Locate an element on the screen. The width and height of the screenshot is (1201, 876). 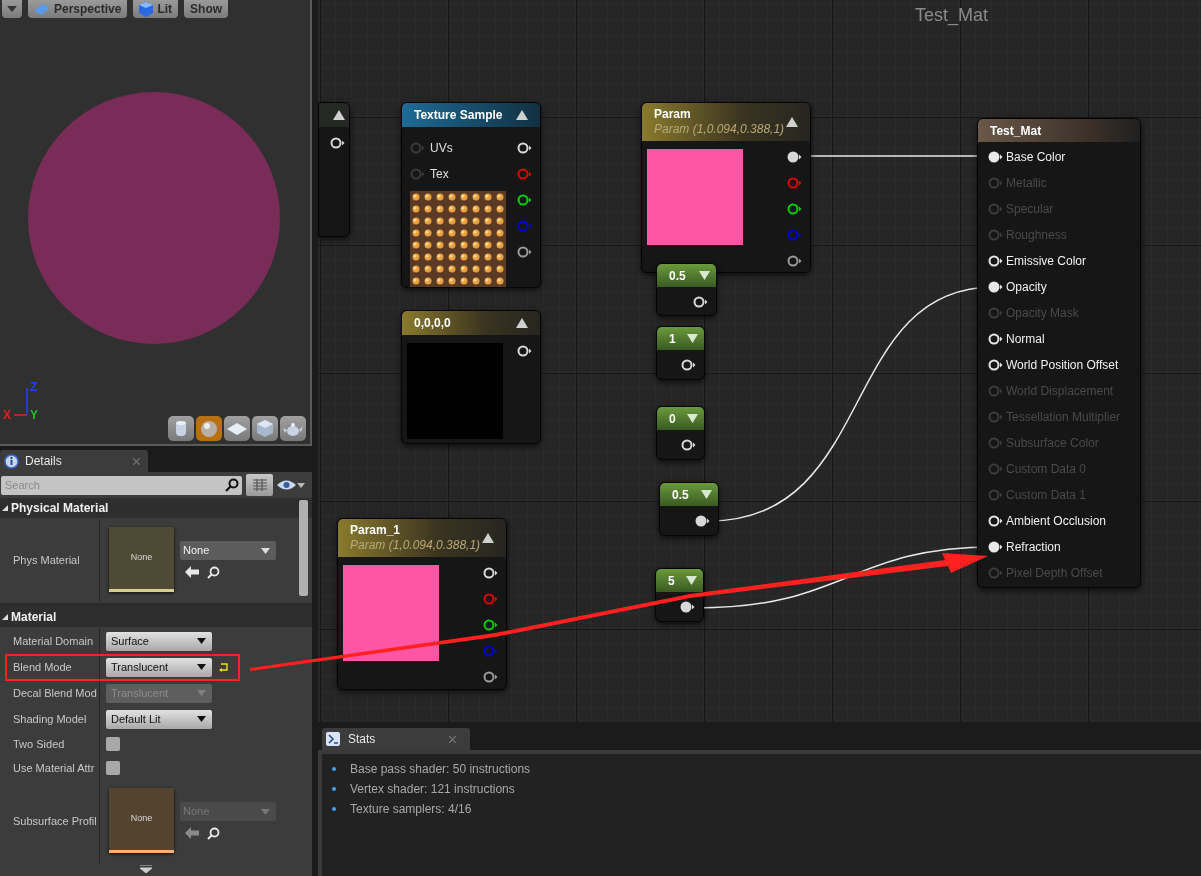
pin-label: World Position Offset is located at coordinates (1062, 365).